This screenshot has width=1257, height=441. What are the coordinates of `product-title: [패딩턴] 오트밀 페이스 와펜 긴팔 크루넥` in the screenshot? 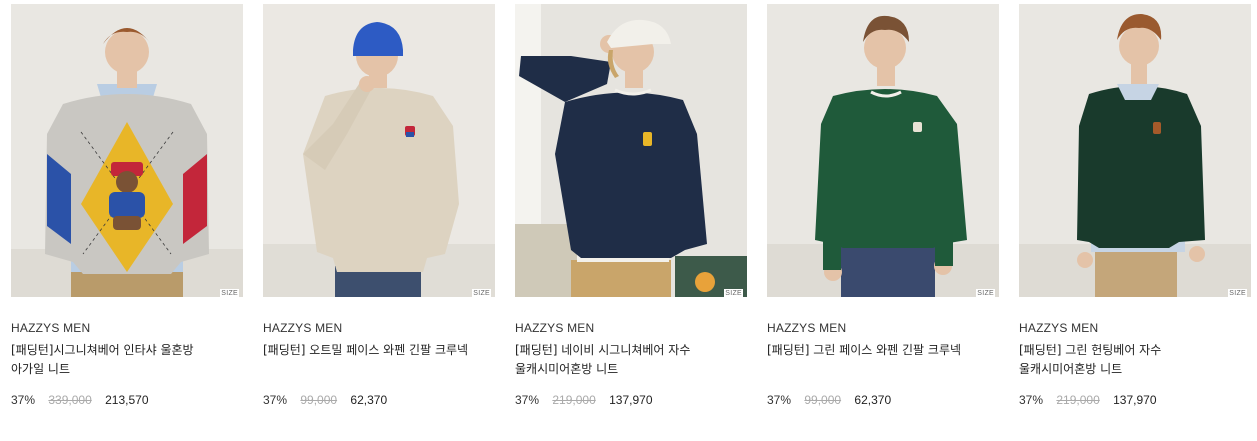 It's located at (367, 360).